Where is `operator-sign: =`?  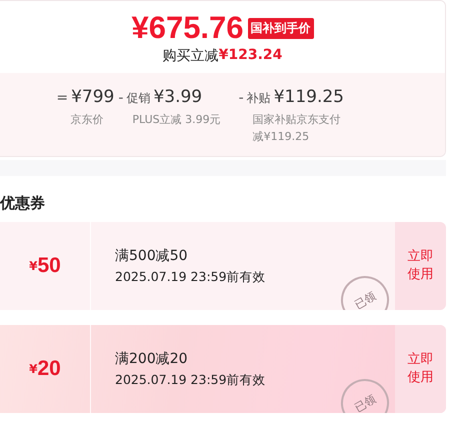 operator-sign: = is located at coordinates (62, 98).